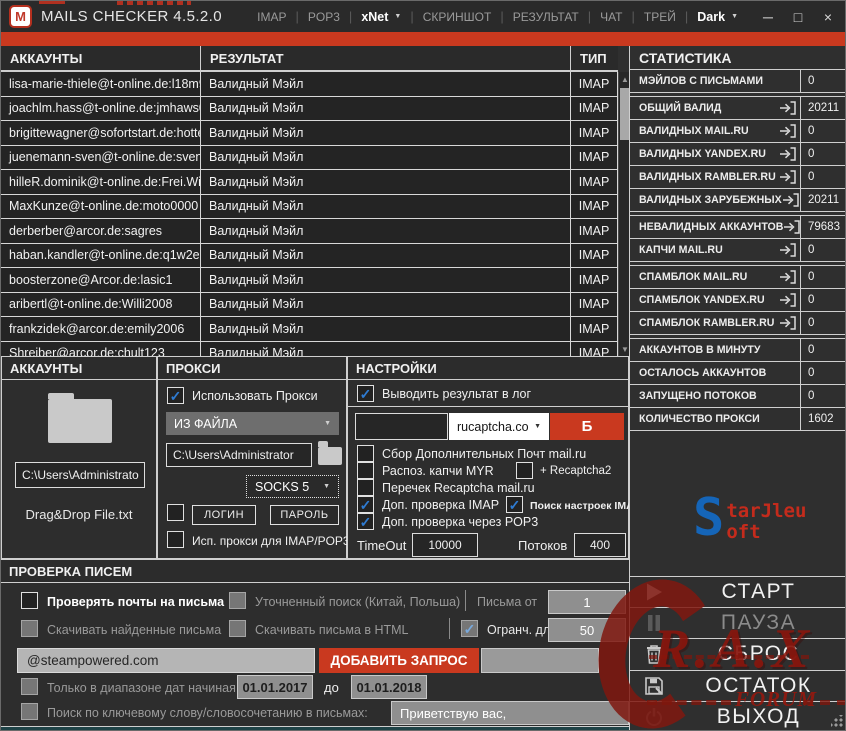 Image resolution: width=846 pixels, height=731 pixels. I want to click on threads-field: 400, so click(600, 545).